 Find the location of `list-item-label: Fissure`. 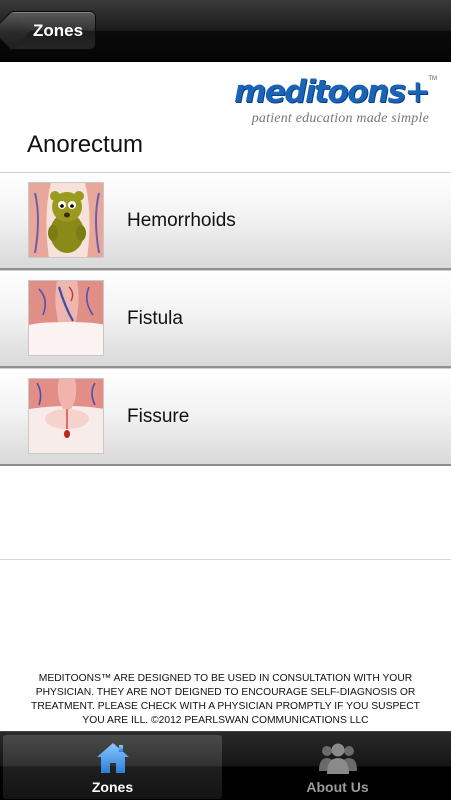

list-item-label: Fissure is located at coordinates (158, 416).